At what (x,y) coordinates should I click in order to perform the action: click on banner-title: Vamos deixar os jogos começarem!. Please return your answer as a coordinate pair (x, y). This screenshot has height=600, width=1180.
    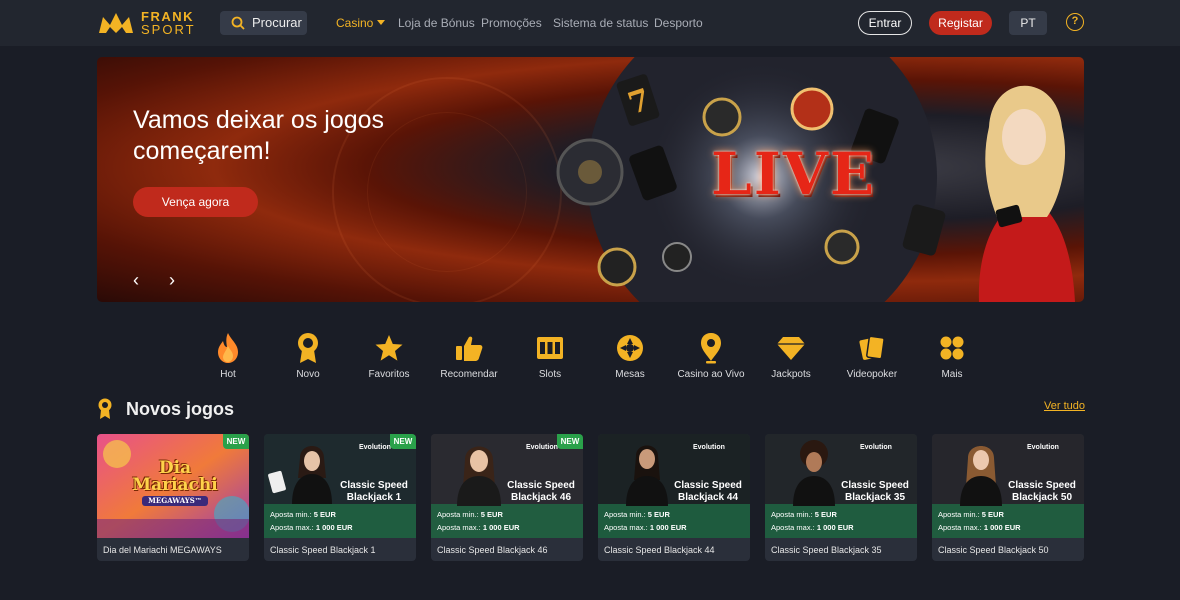
    Looking at the image, I should click on (259, 135).